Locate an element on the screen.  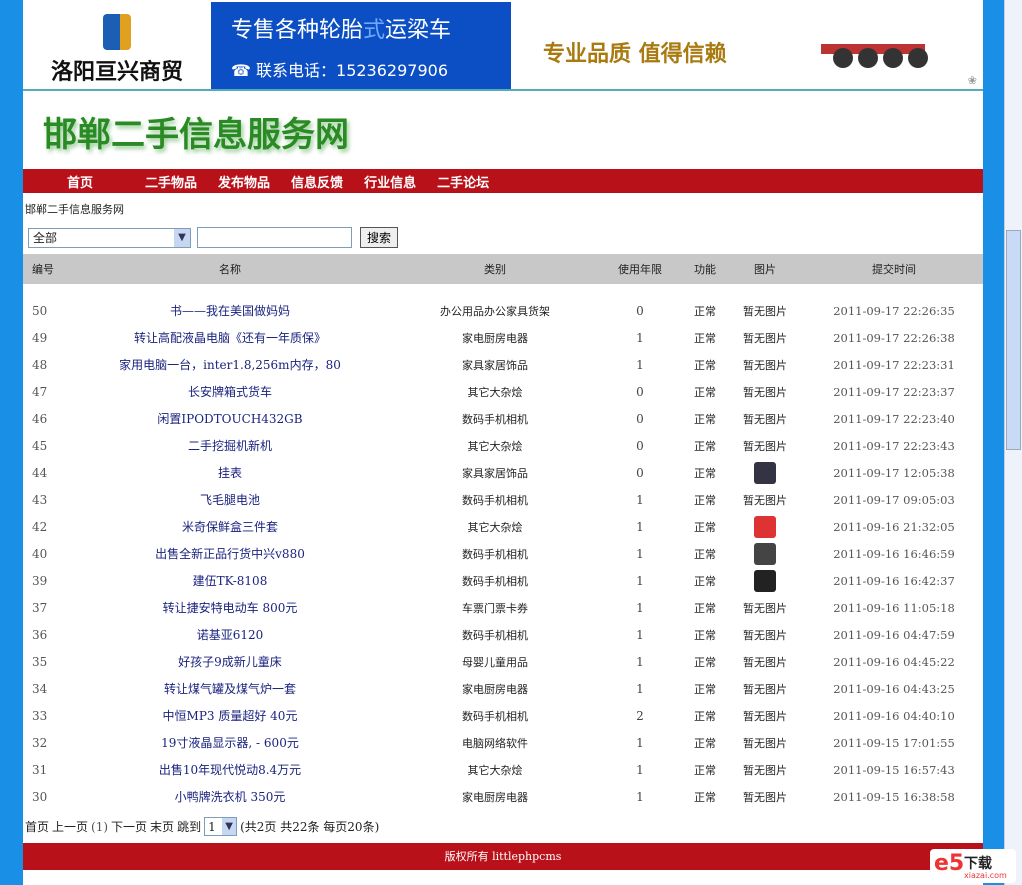
item-id: 30 is located at coordinates (40, 796).